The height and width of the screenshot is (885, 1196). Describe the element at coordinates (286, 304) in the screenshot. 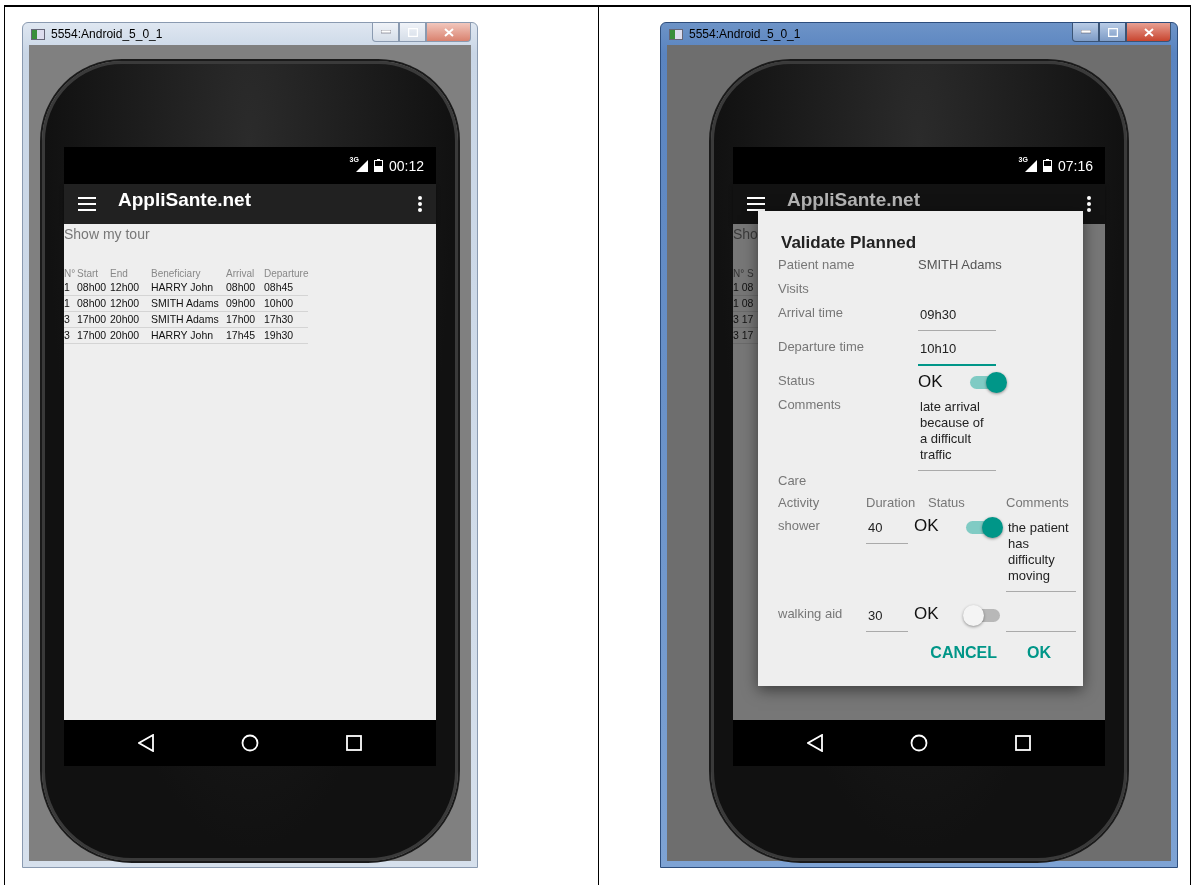

I see `table-cell: 10h00` at that location.